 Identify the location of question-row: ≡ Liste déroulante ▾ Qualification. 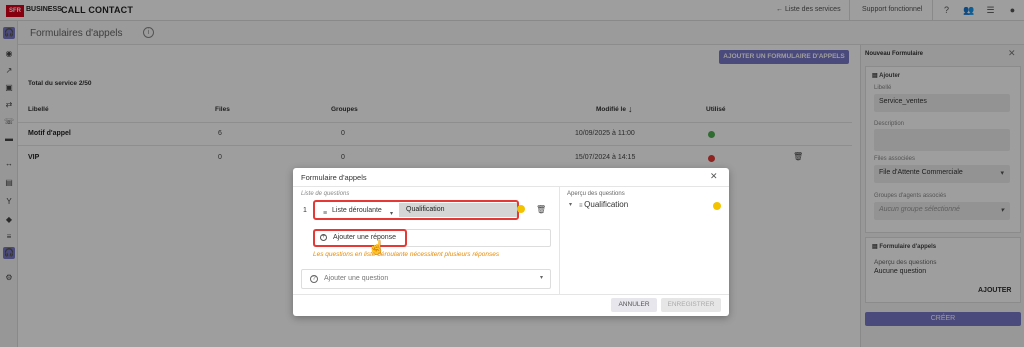
(416, 210).